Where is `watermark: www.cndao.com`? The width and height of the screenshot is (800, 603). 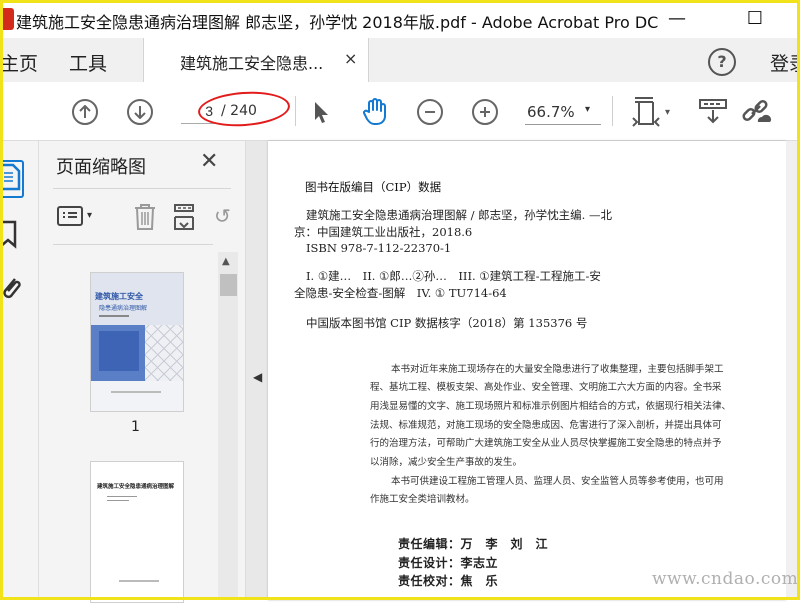 watermark: www.cndao.com is located at coordinates (725, 579).